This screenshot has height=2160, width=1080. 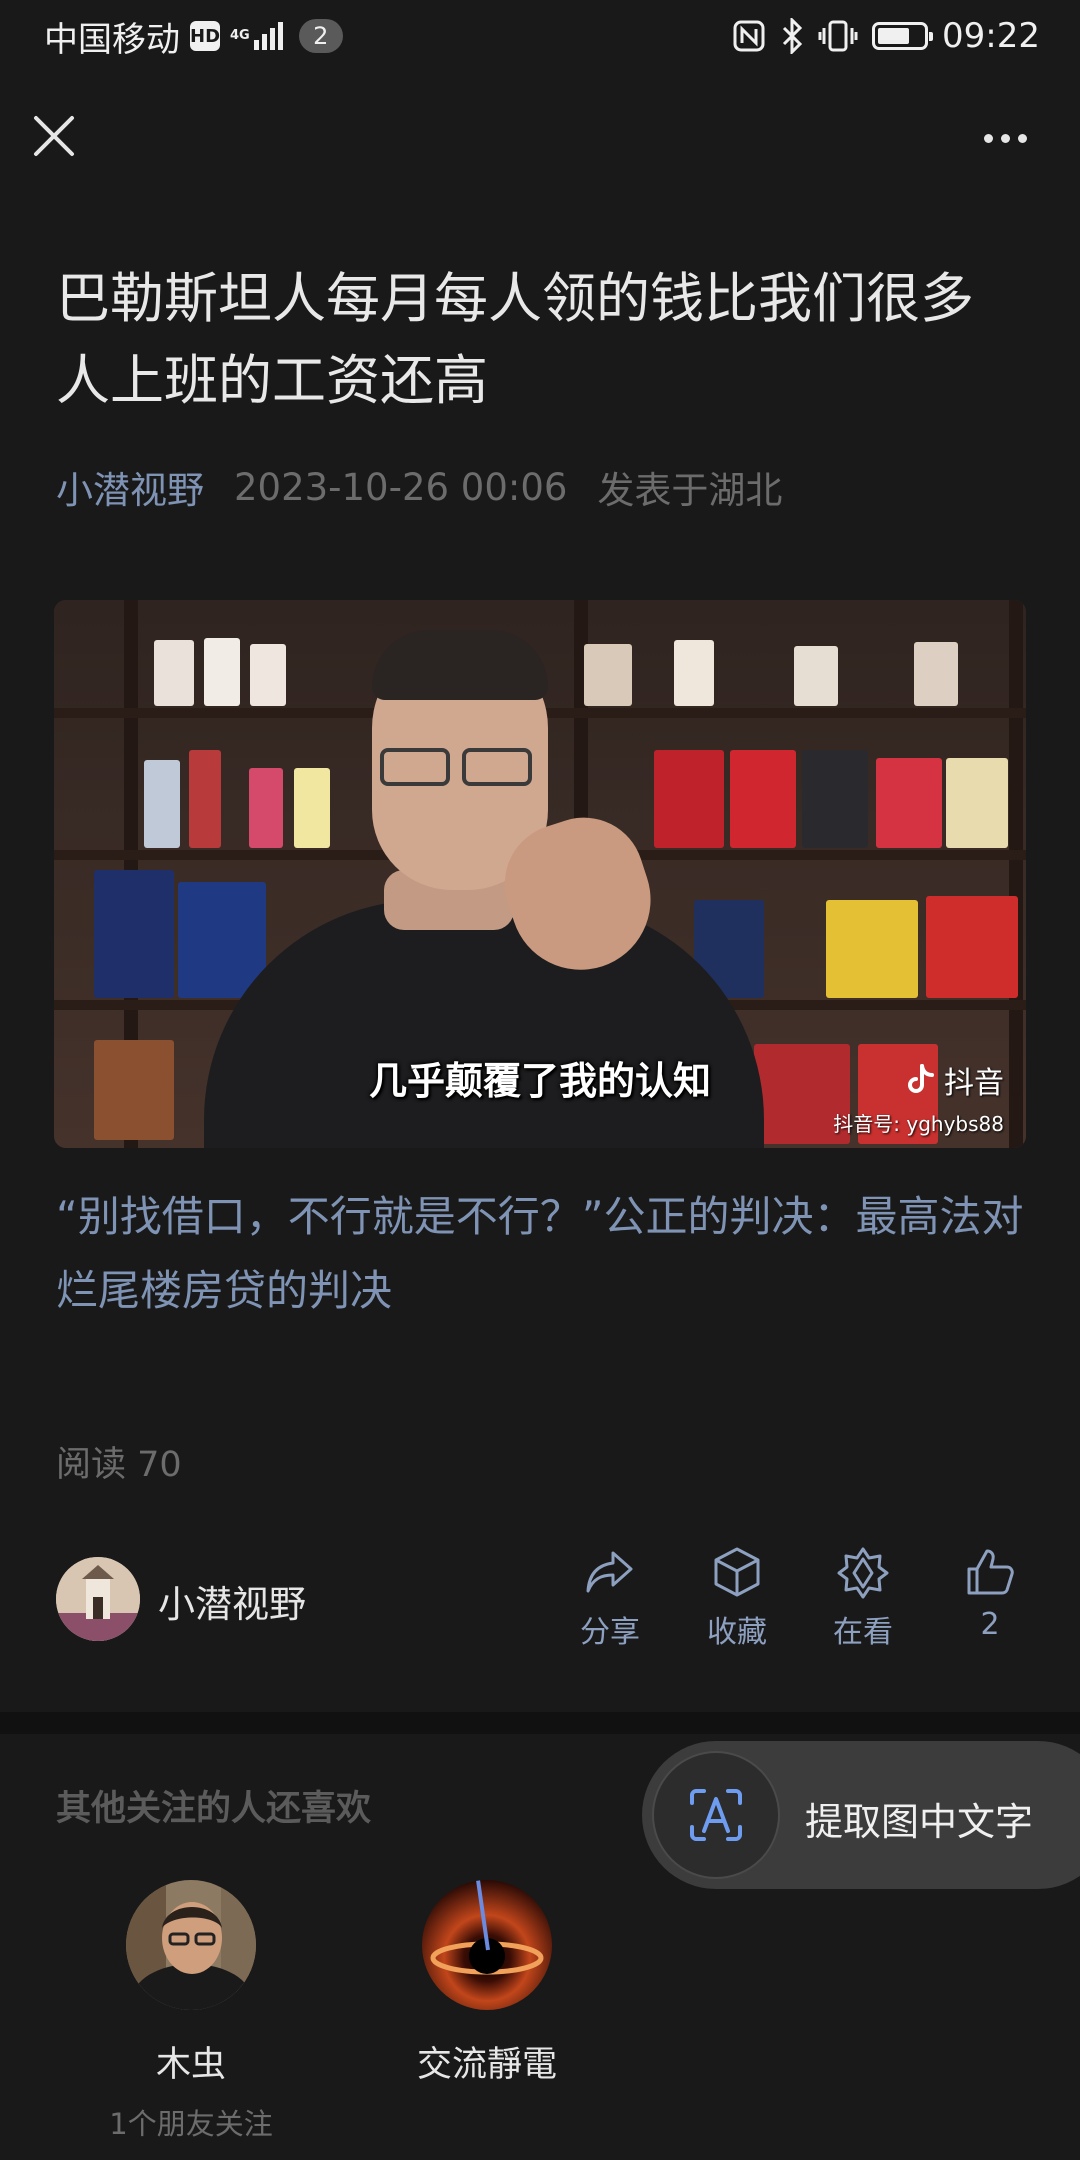 I want to click on flower-icon, so click(x=863, y=1573).